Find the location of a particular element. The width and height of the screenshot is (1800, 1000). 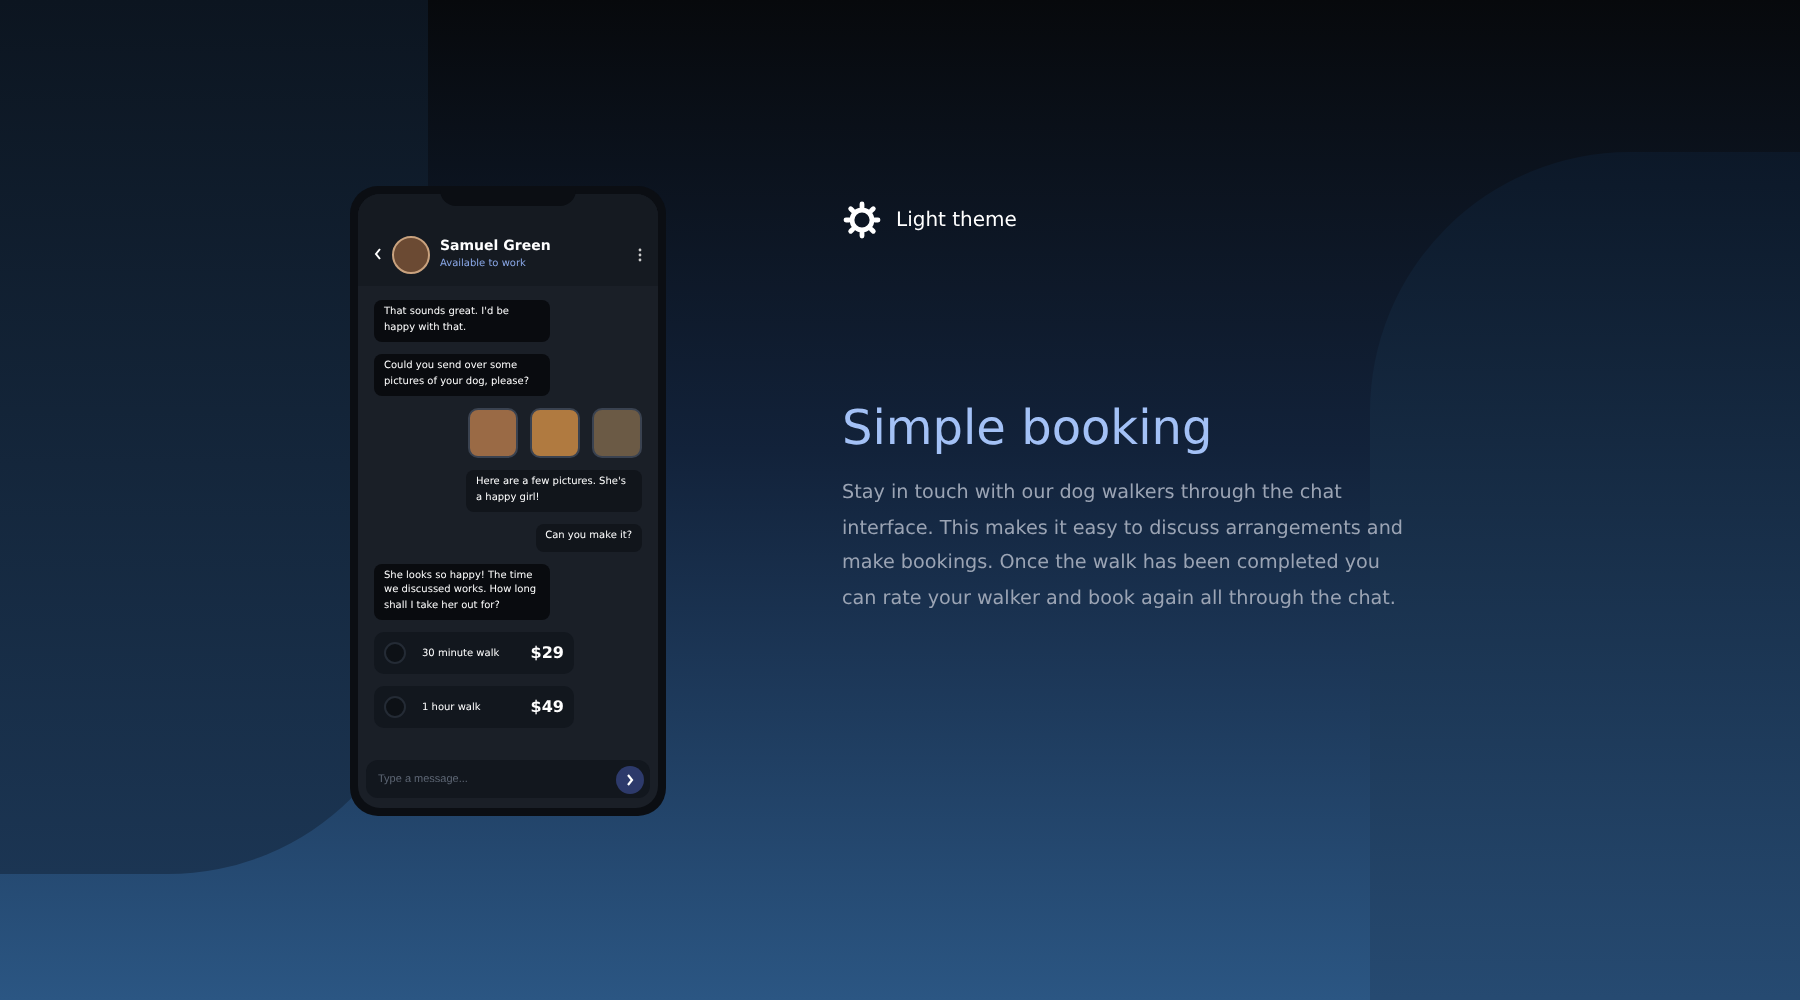

option-price: $49 is located at coordinates (547, 707).